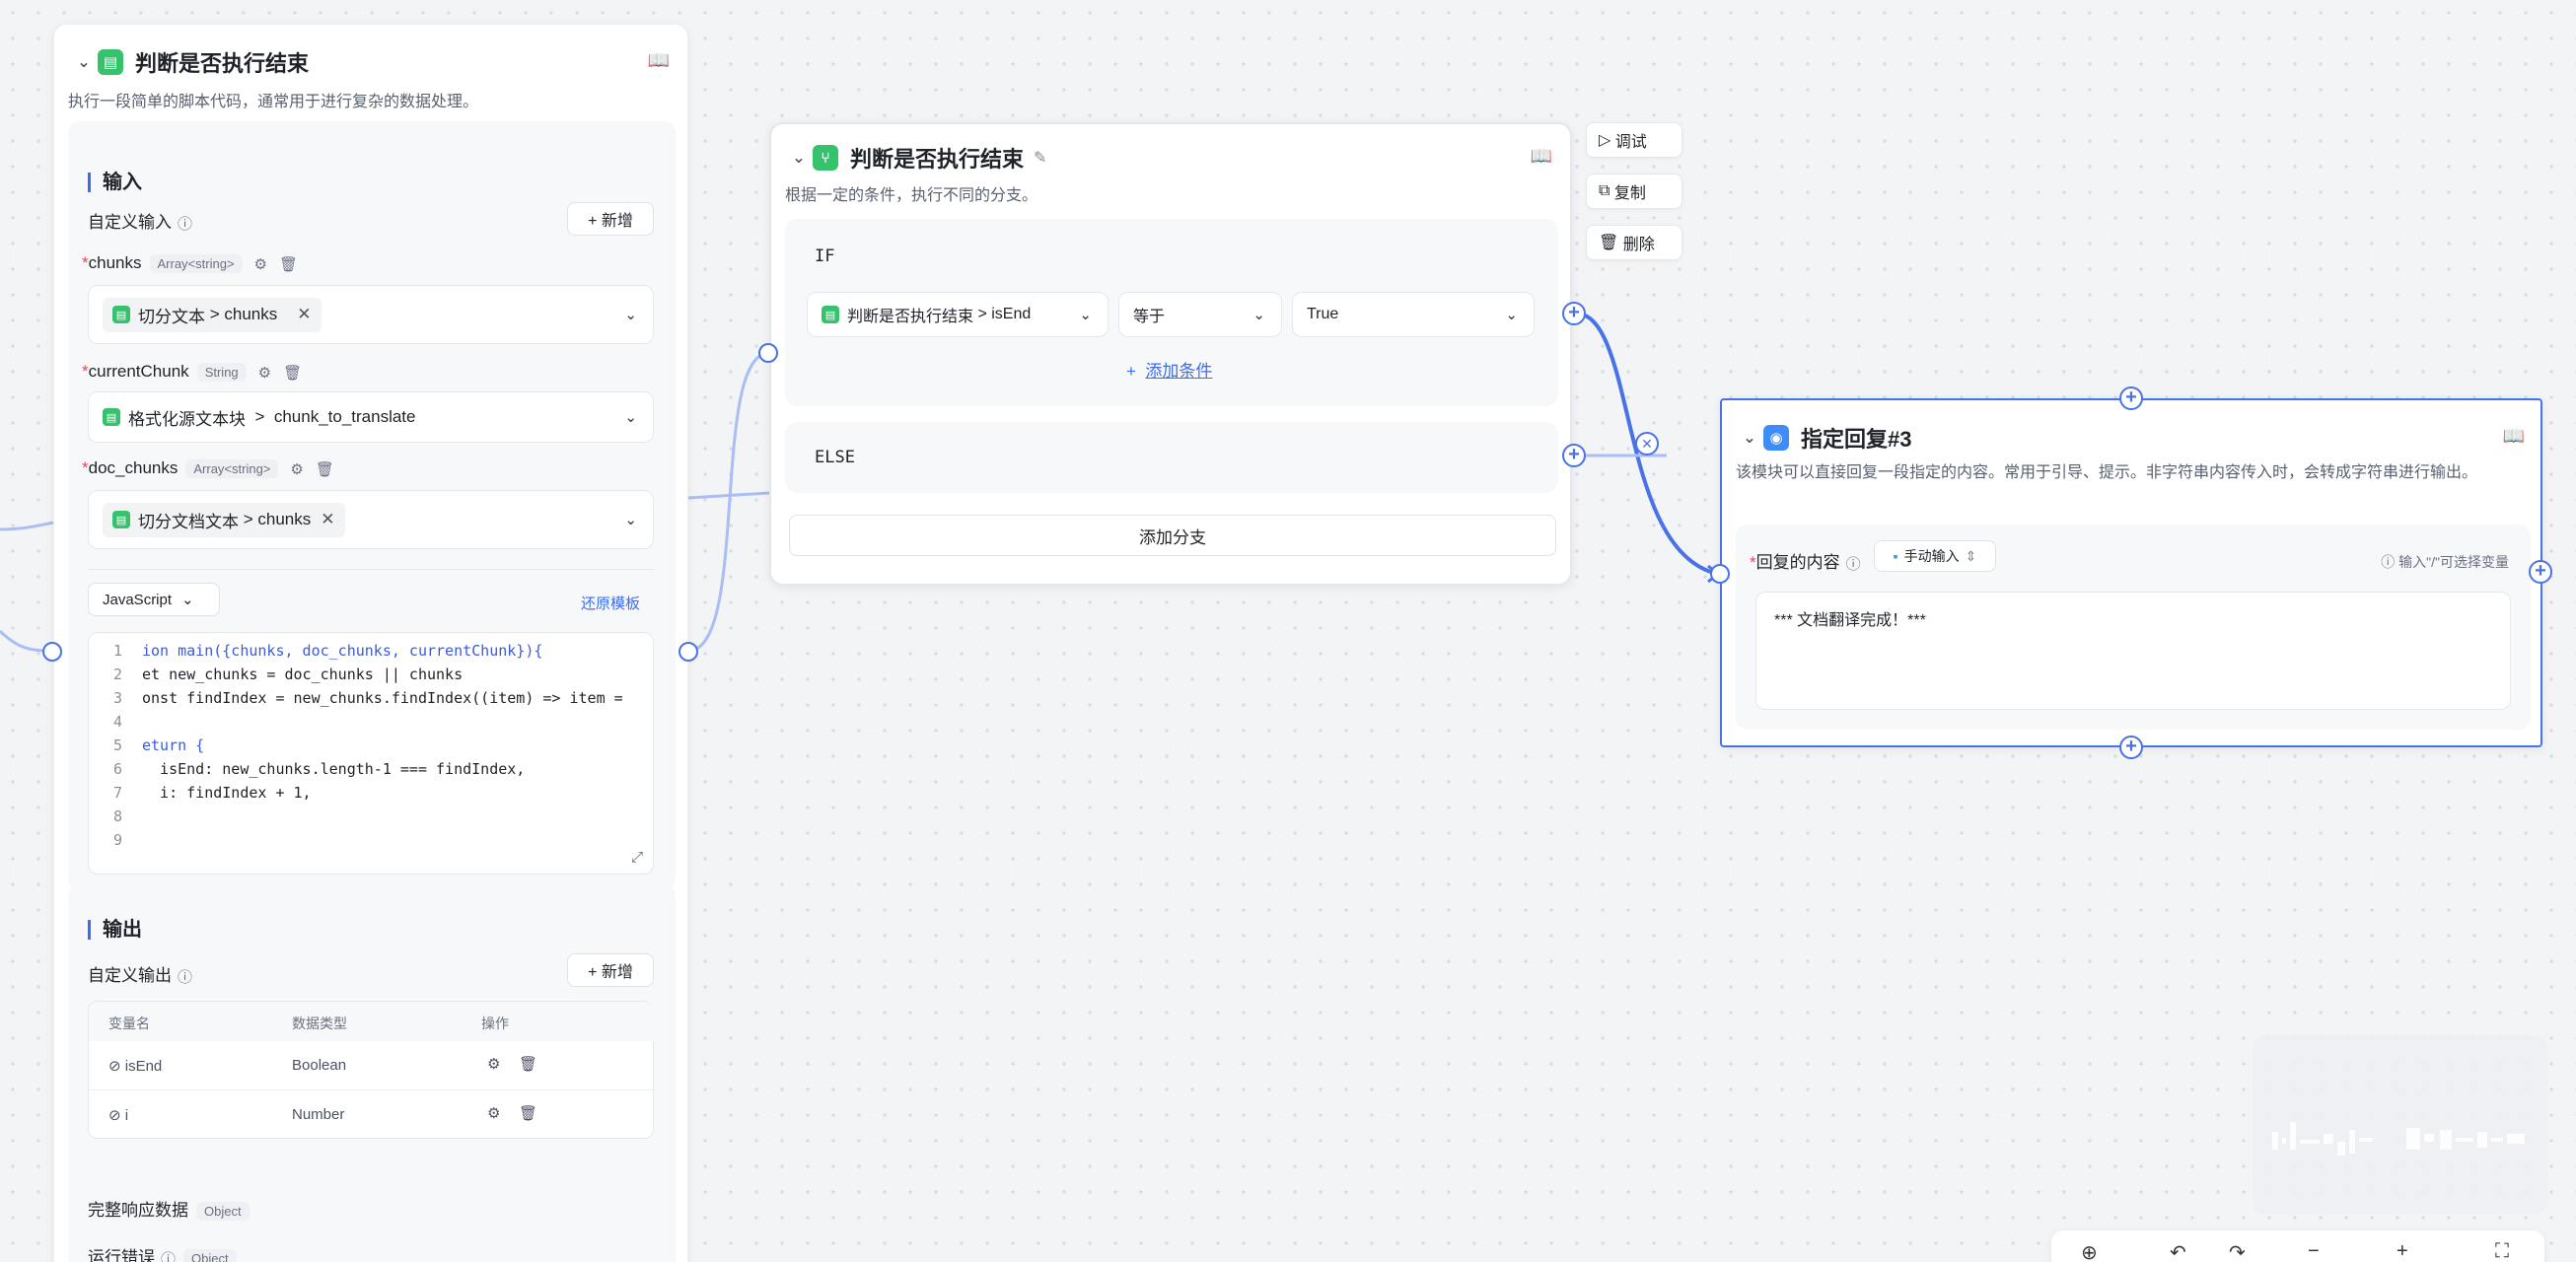  What do you see at coordinates (191, 263) in the screenshot?
I see `input-chunks-label: *chunks Array<string> ⚙ 🗑` at bounding box center [191, 263].